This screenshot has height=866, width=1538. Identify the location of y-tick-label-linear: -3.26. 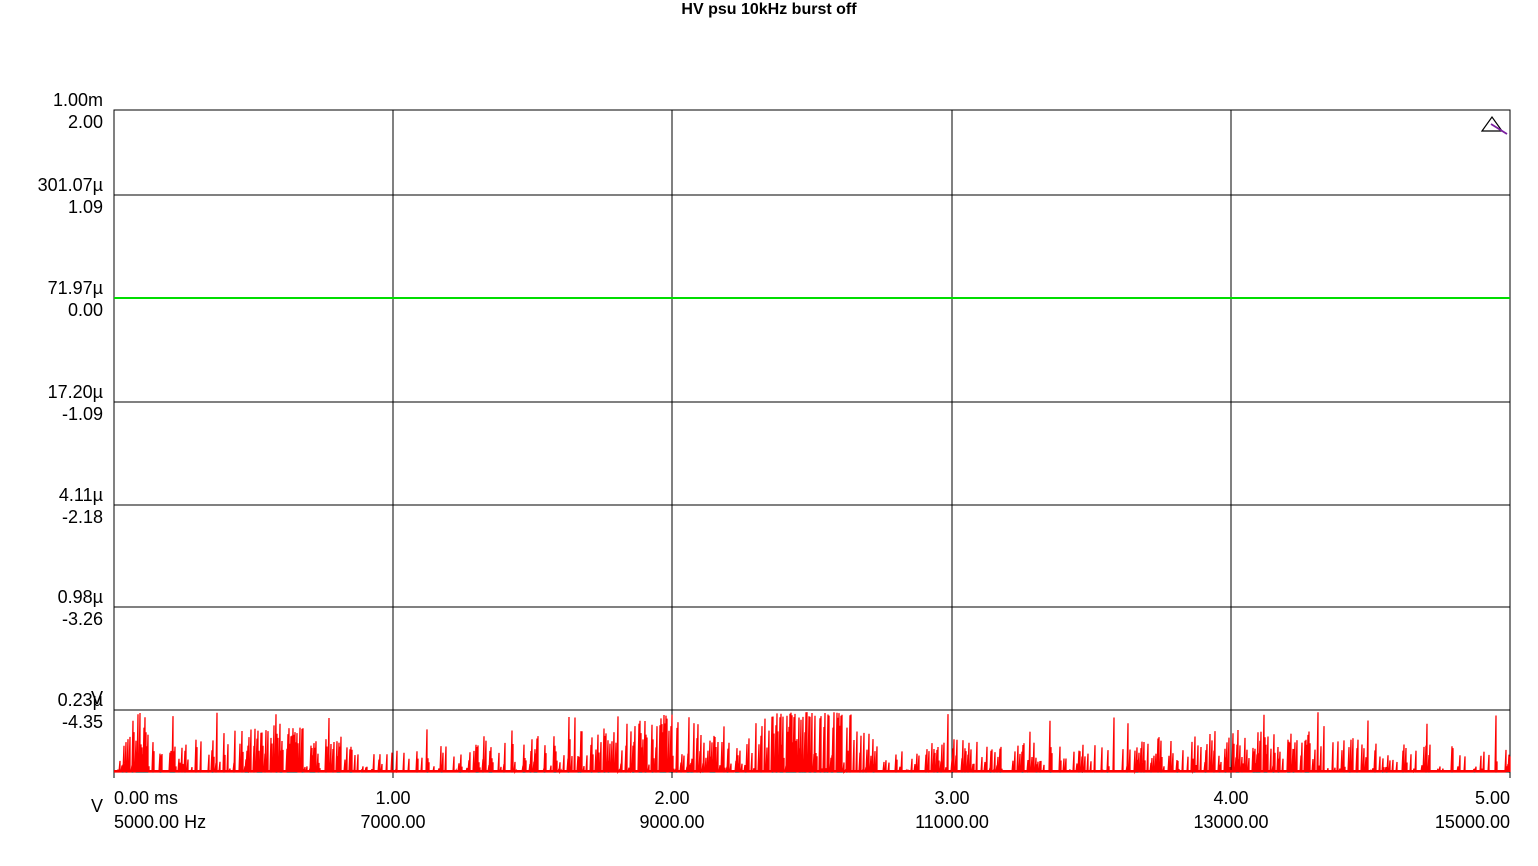
(82, 619).